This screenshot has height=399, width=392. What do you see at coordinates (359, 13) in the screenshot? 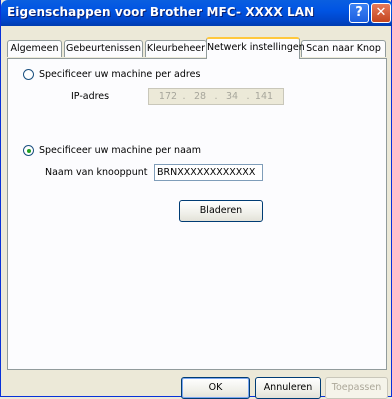
I see `help-button: ?` at bounding box center [359, 13].